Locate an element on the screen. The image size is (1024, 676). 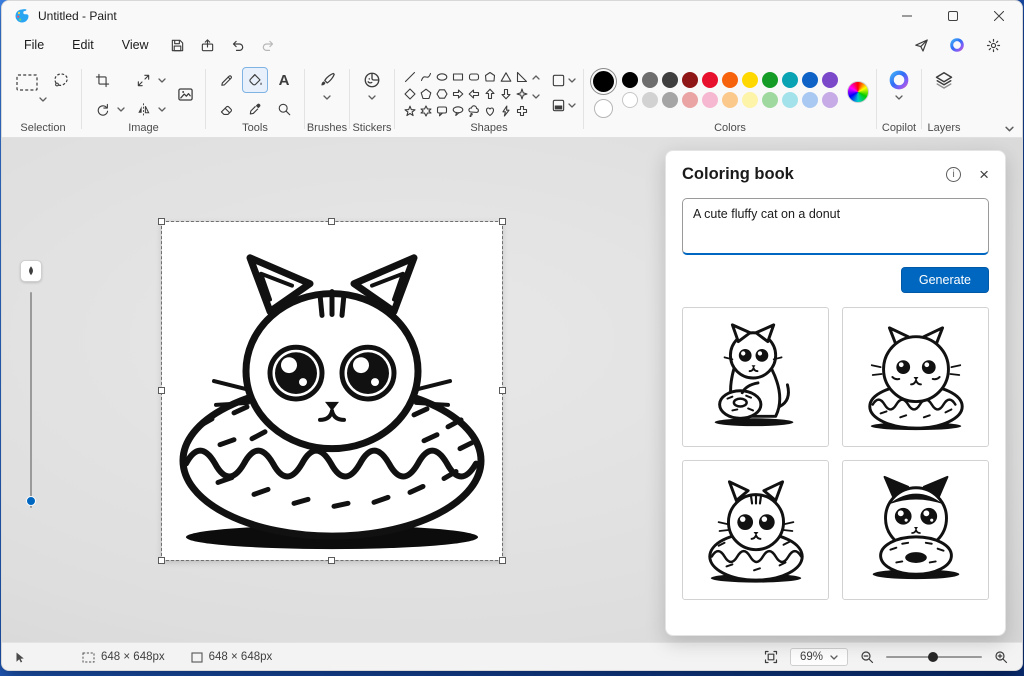
selection-handle-nw is located at coordinates (161, 221).